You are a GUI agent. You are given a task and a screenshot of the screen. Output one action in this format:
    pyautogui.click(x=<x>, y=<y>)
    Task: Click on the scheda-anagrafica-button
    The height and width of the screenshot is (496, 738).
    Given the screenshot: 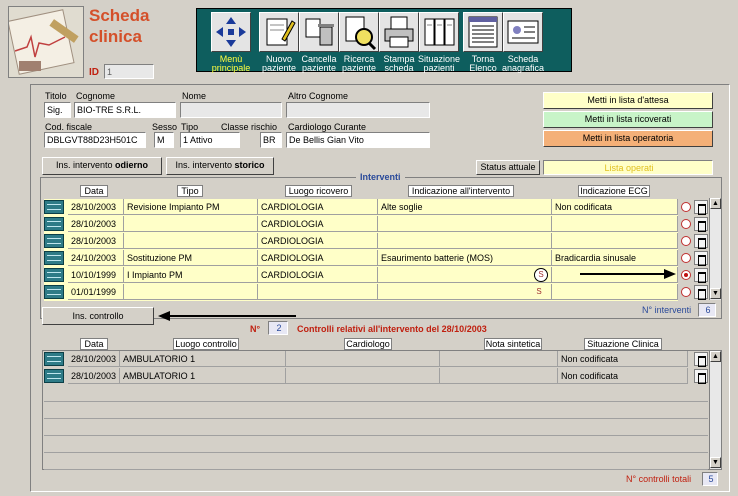 What is the action you would take?
    pyautogui.click(x=523, y=32)
    